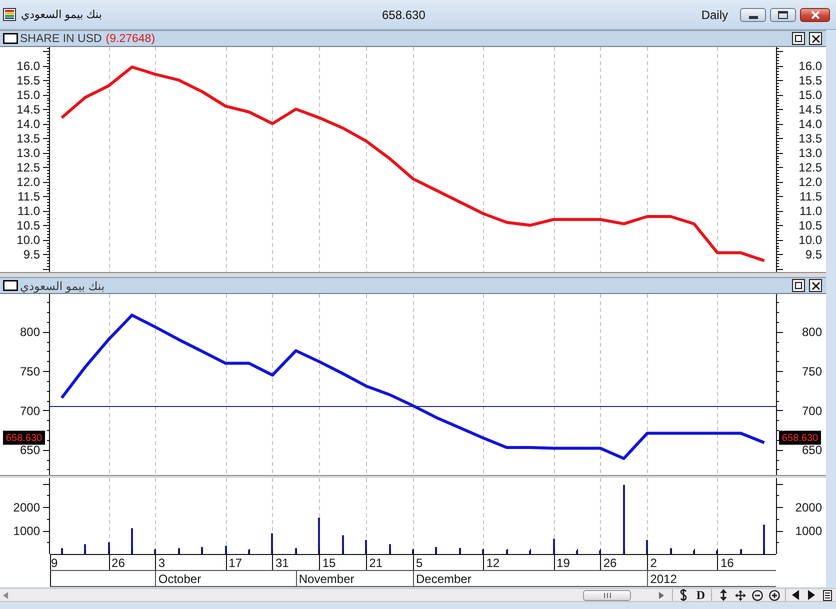 This screenshot has width=836, height=609. What do you see at coordinates (180, 579) in the screenshot?
I see `axis-label: October` at bounding box center [180, 579].